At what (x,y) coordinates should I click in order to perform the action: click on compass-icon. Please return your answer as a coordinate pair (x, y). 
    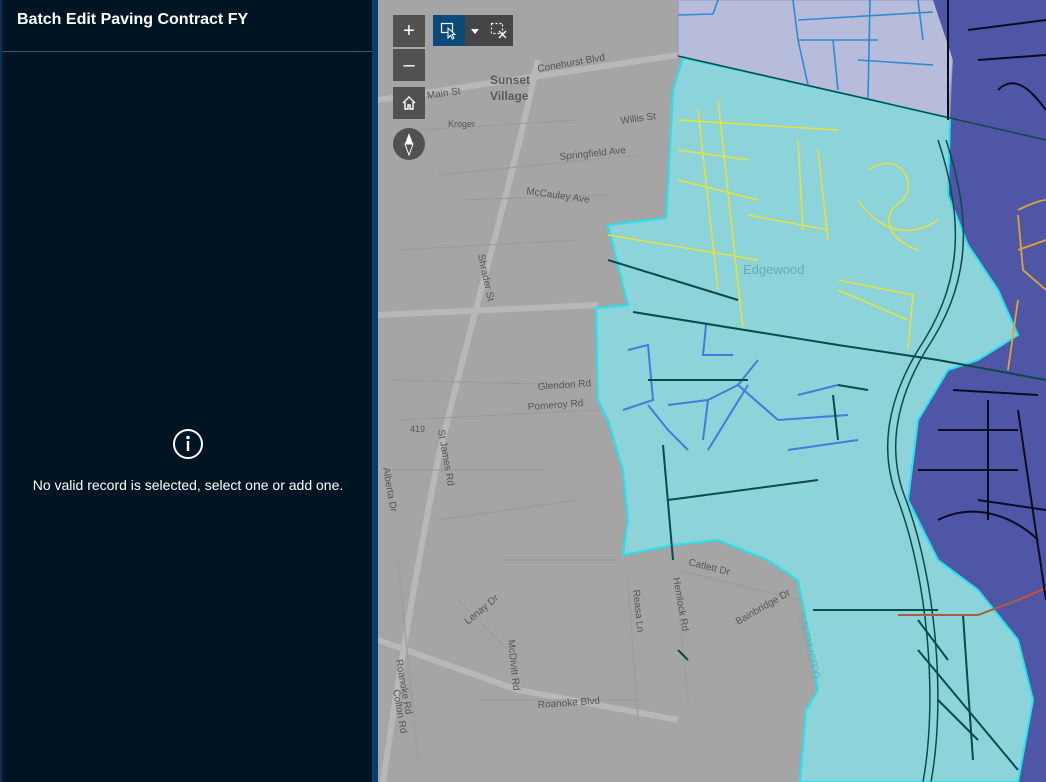
    Looking at the image, I should click on (409, 144).